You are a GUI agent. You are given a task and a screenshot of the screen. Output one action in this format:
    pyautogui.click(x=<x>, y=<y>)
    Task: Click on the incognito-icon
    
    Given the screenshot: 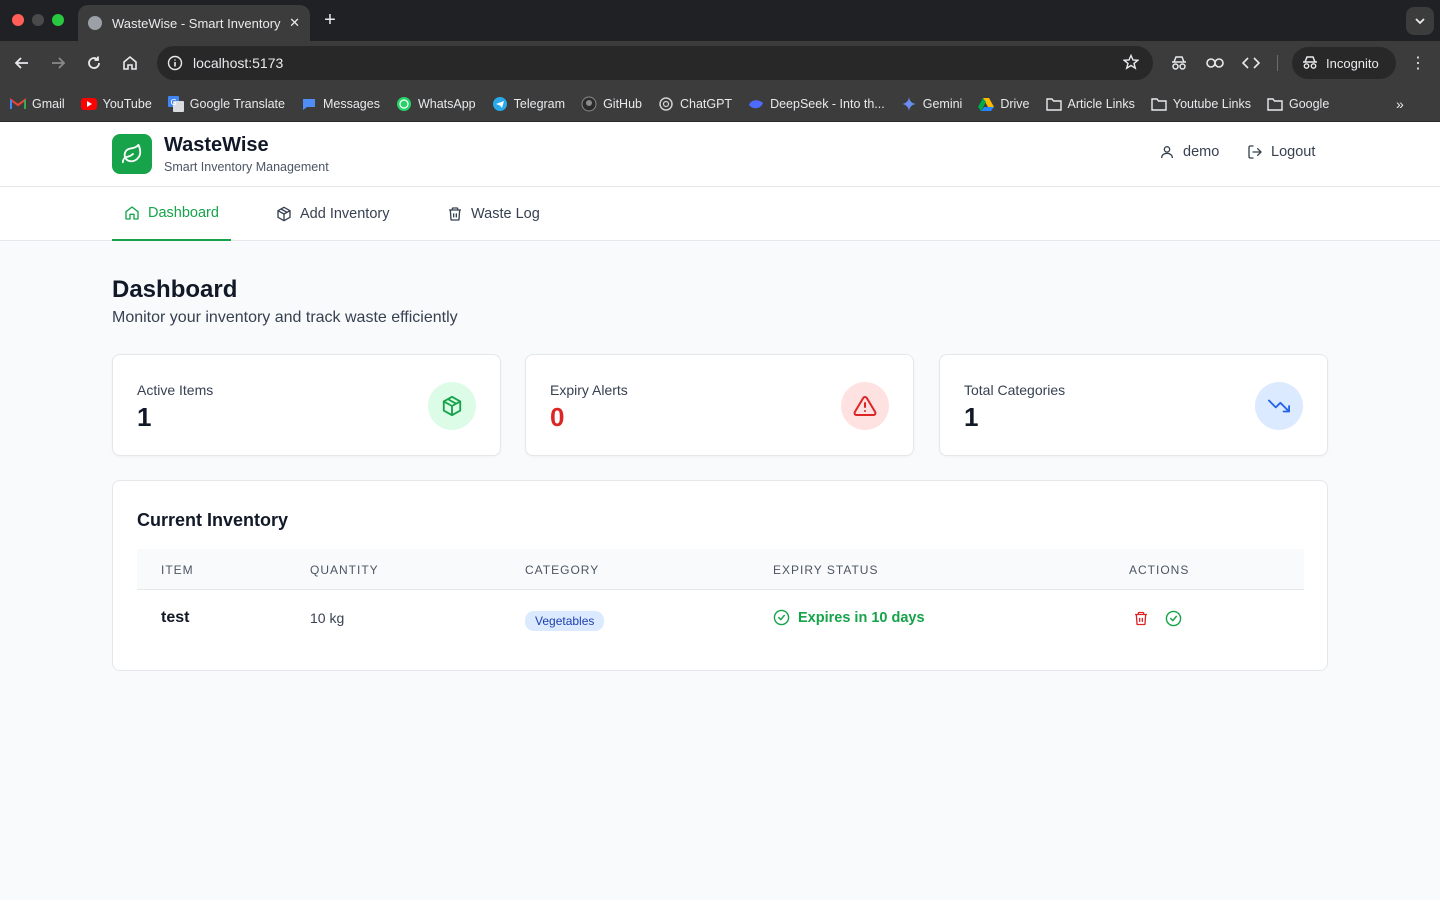 What is the action you would take?
    pyautogui.click(x=1310, y=62)
    